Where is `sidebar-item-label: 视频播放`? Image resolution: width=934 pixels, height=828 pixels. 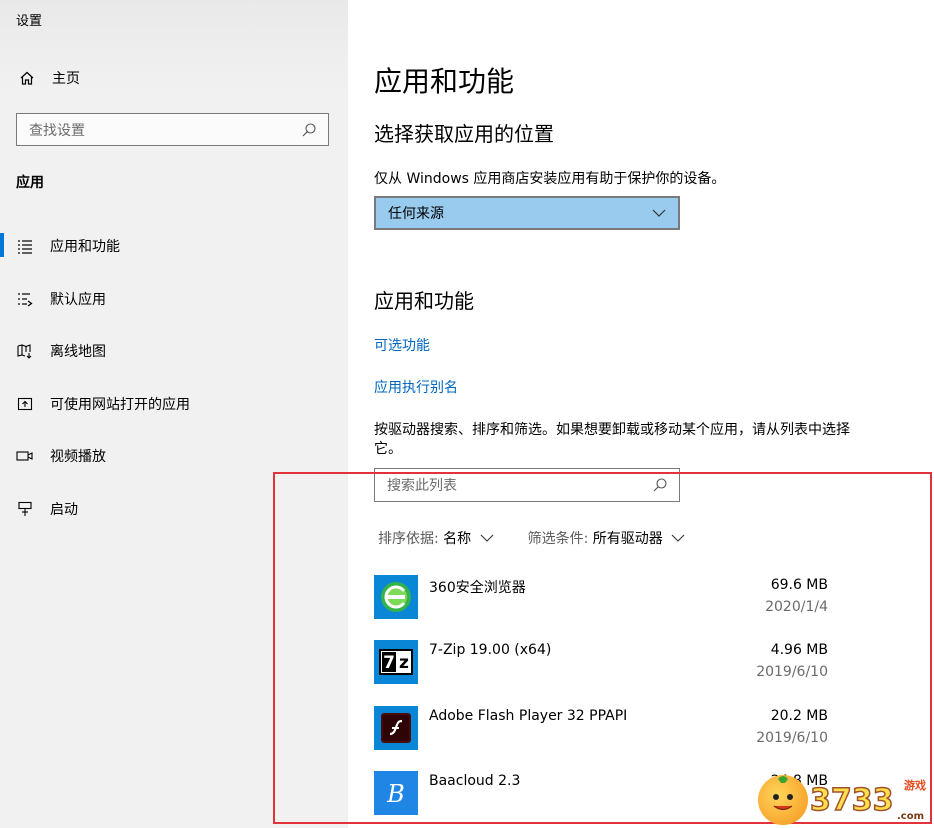
sidebar-item-label: 视频播放 is located at coordinates (78, 457).